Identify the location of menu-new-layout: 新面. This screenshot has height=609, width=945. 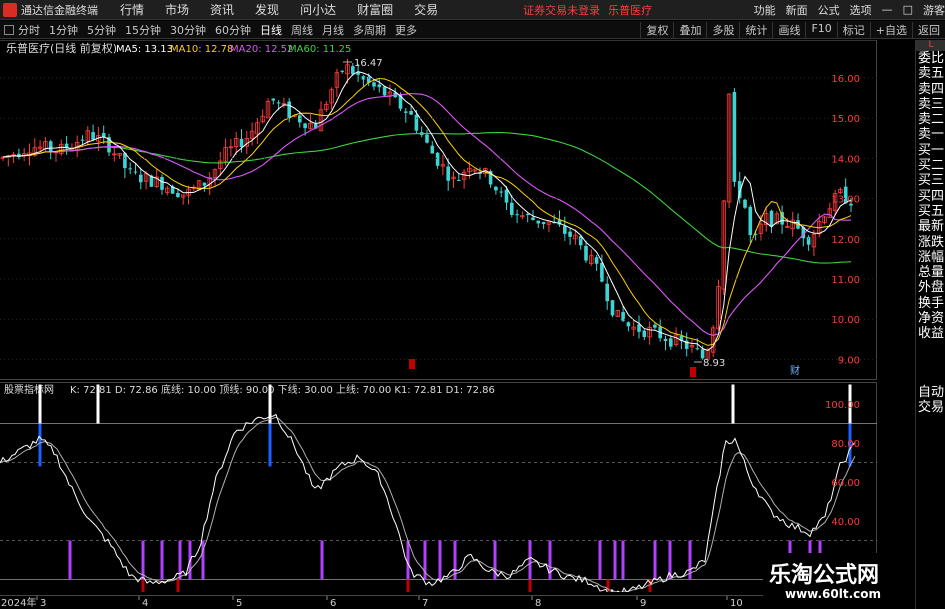
(797, 10).